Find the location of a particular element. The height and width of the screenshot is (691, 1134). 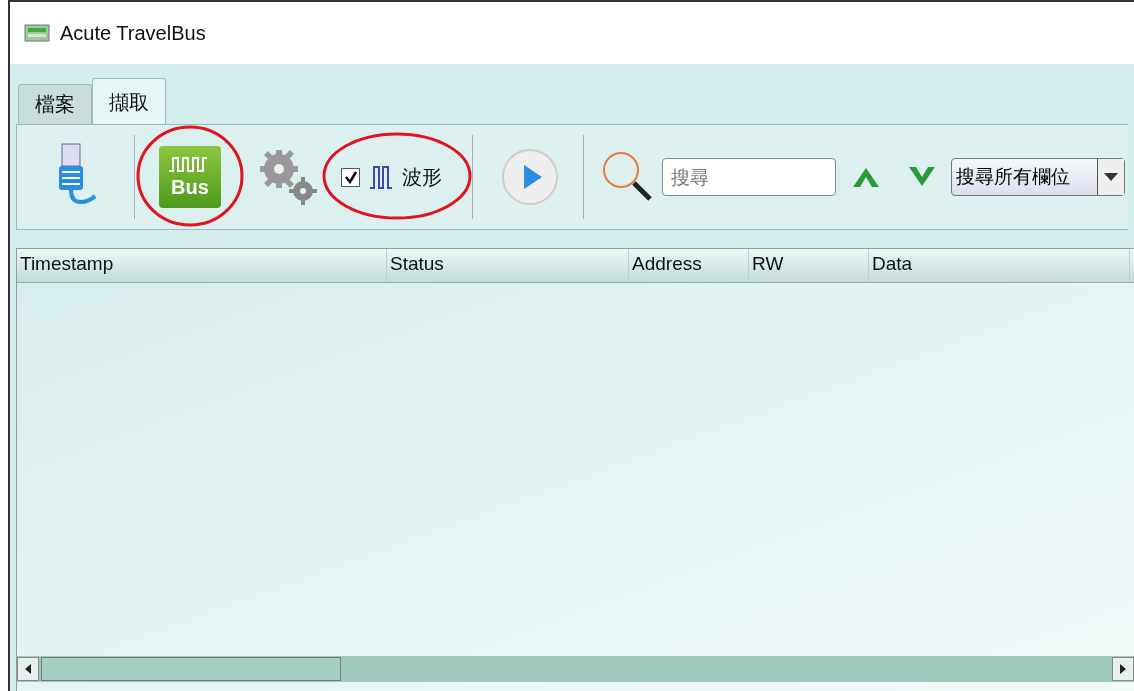

column-header: Data is located at coordinates (999, 265).